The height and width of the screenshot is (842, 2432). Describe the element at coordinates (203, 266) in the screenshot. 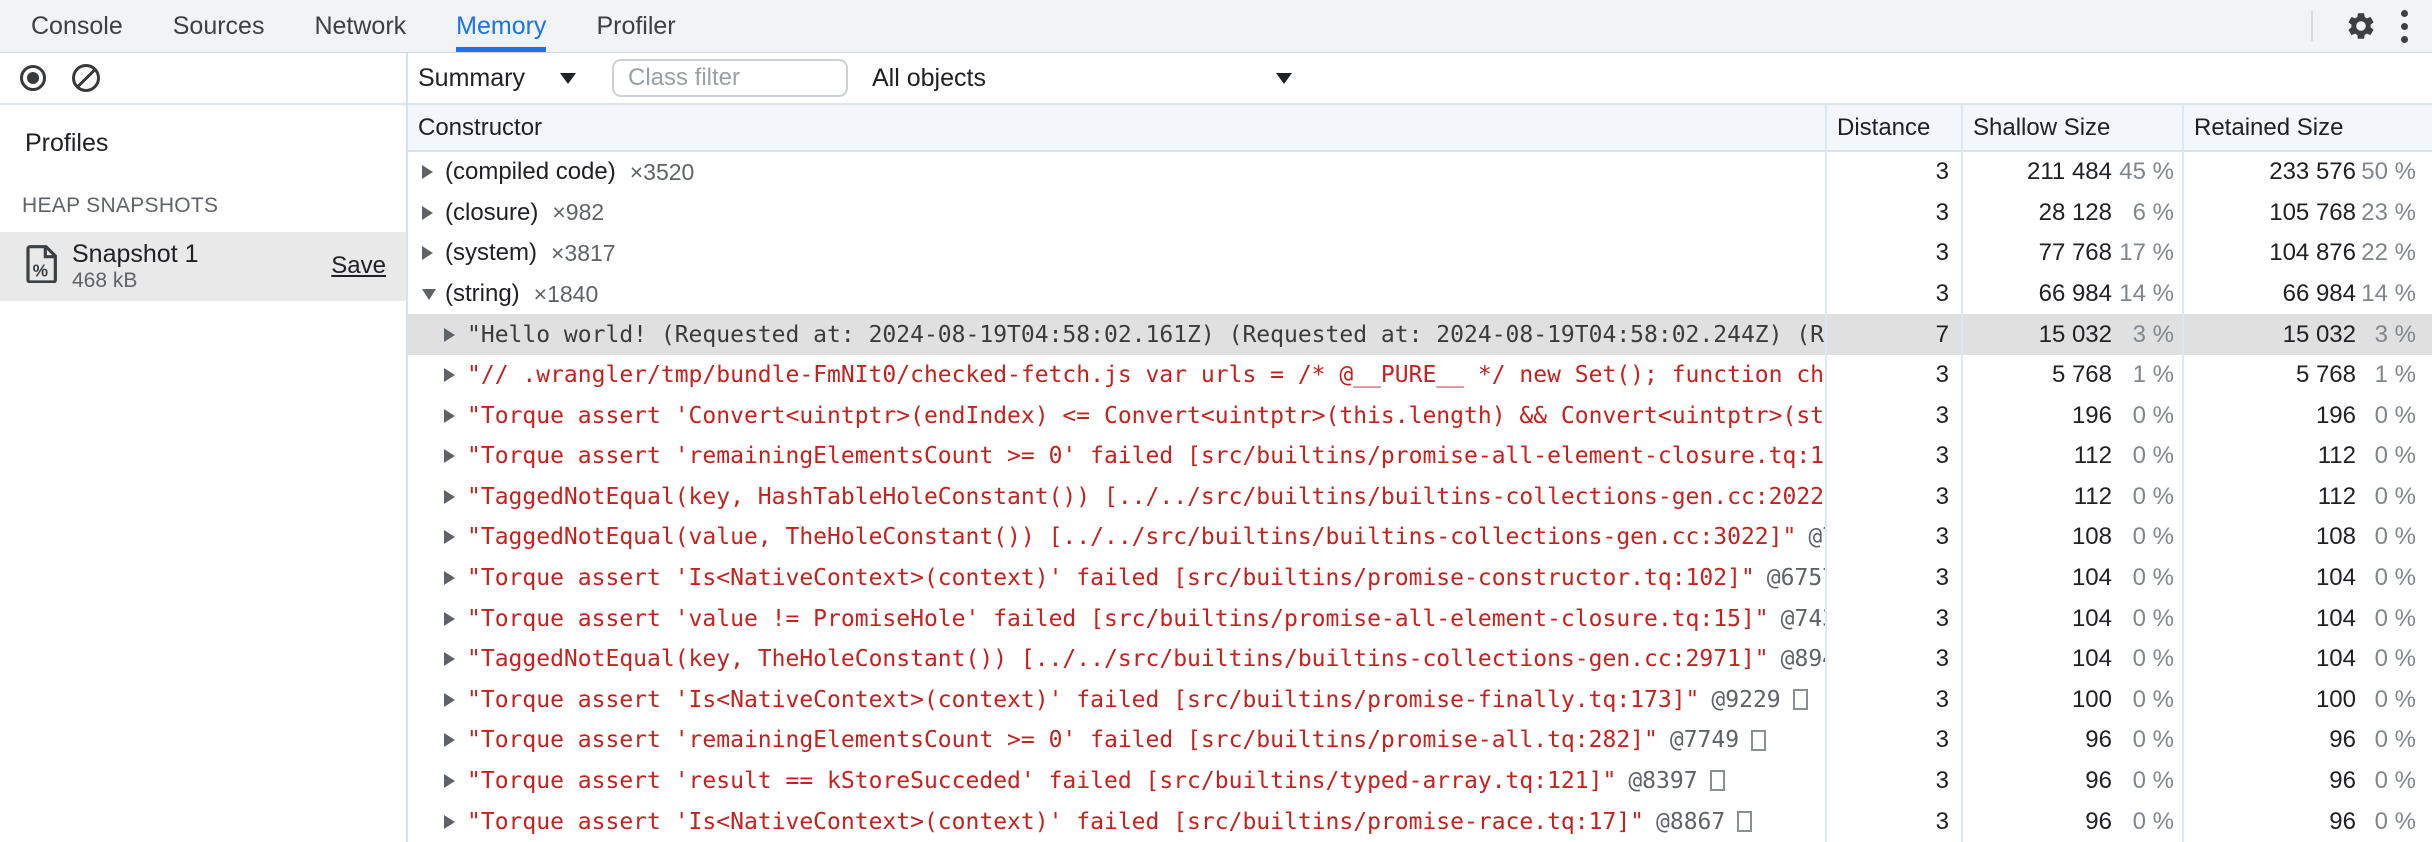

I see `snapshot-list-item: % Snapshot 1 468 kB Save` at that location.